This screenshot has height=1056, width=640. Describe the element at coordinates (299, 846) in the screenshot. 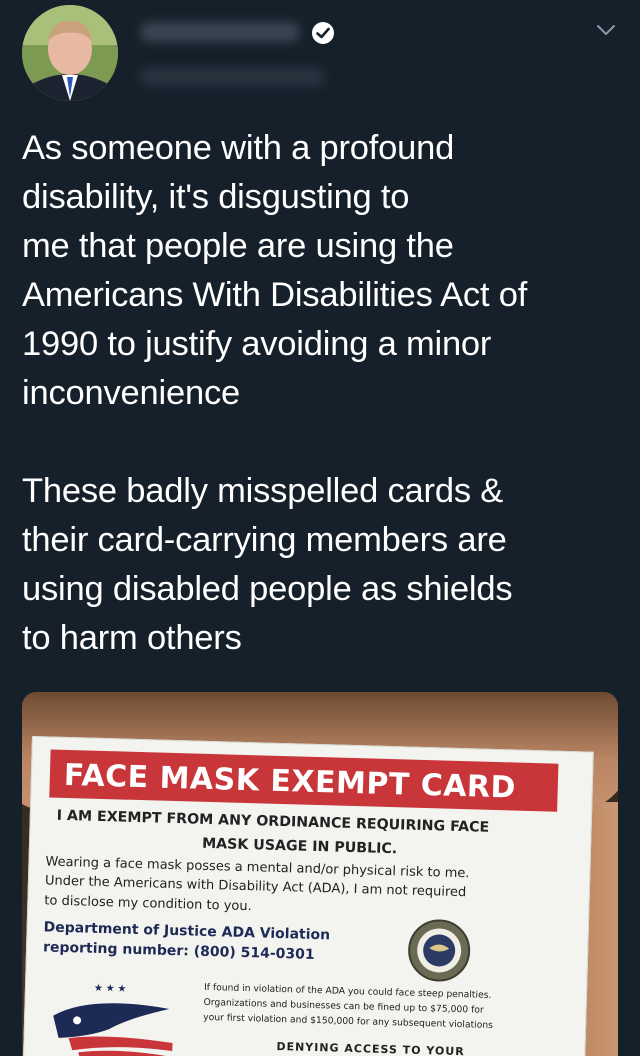

I see `card-text-line: MASK USAGE IN PUBLIC.` at that location.